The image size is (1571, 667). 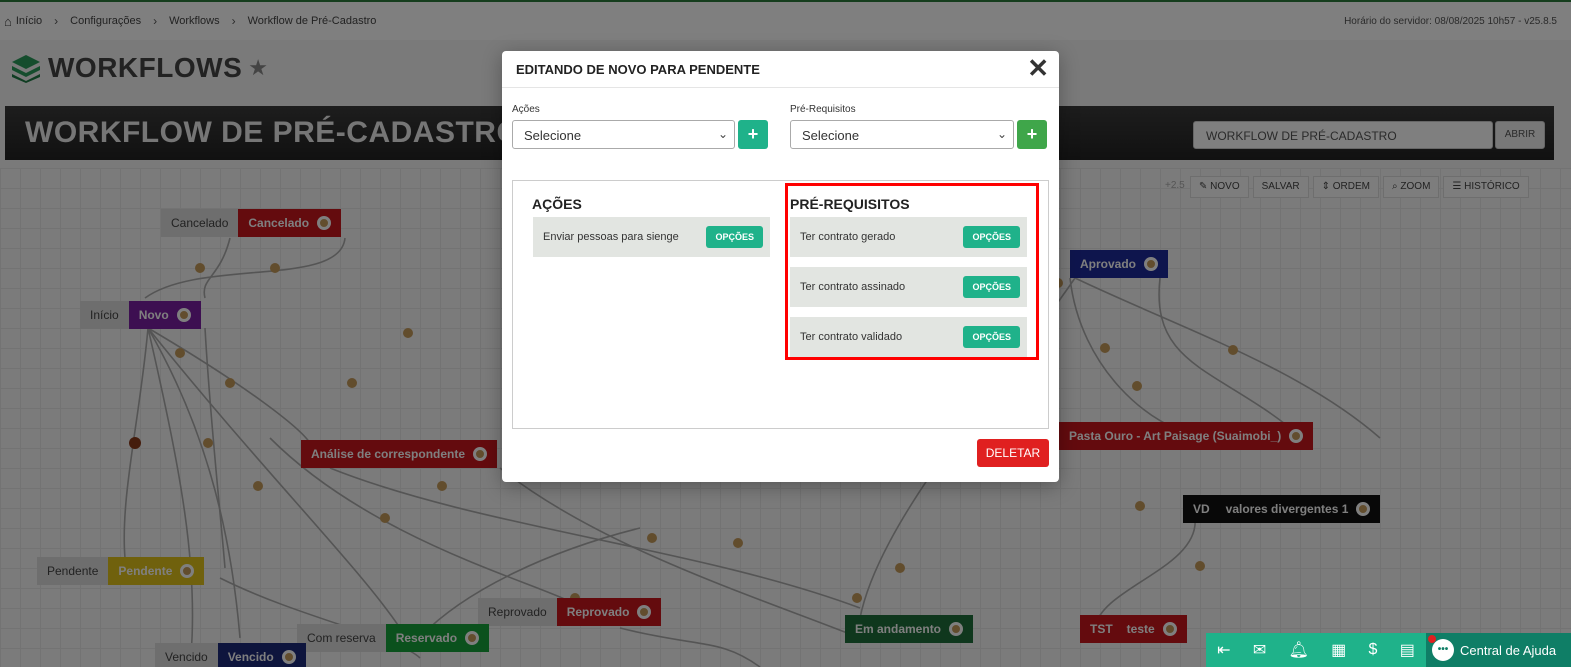 I want to click on prereq-label: Pré-Requisitos, so click(x=823, y=109).